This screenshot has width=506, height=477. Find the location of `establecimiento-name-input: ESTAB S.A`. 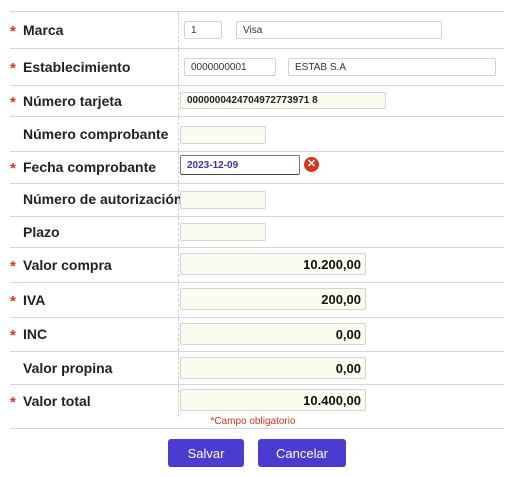

establecimiento-name-input: ESTAB S.A is located at coordinates (392, 67).